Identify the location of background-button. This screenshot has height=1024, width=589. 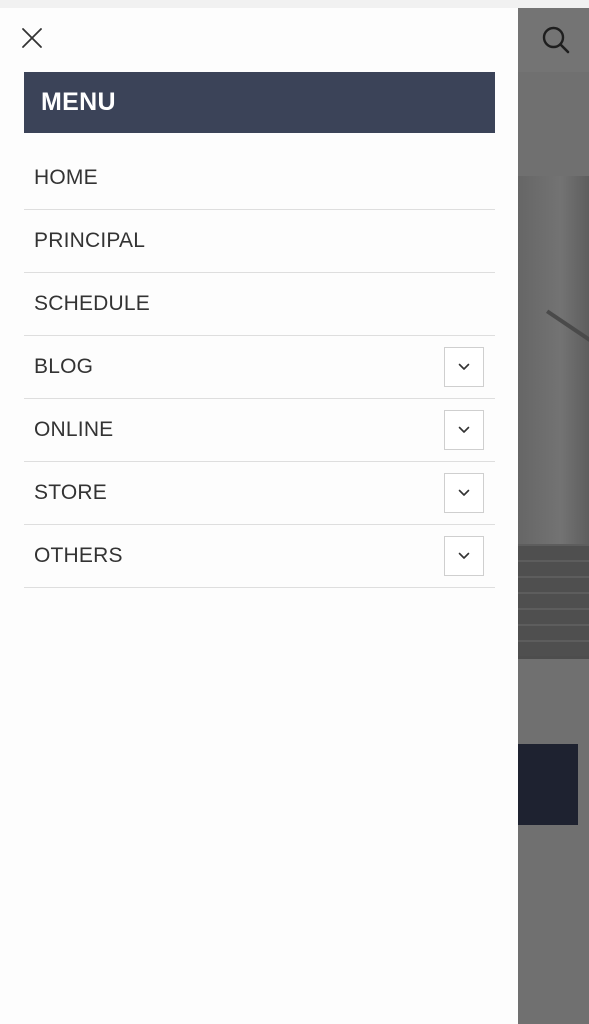
(548, 784).